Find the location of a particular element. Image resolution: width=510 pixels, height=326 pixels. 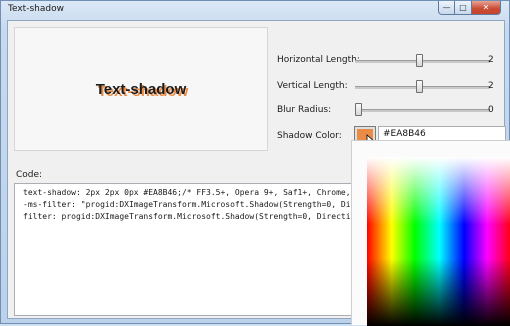

code-label: Code: is located at coordinates (29, 175).